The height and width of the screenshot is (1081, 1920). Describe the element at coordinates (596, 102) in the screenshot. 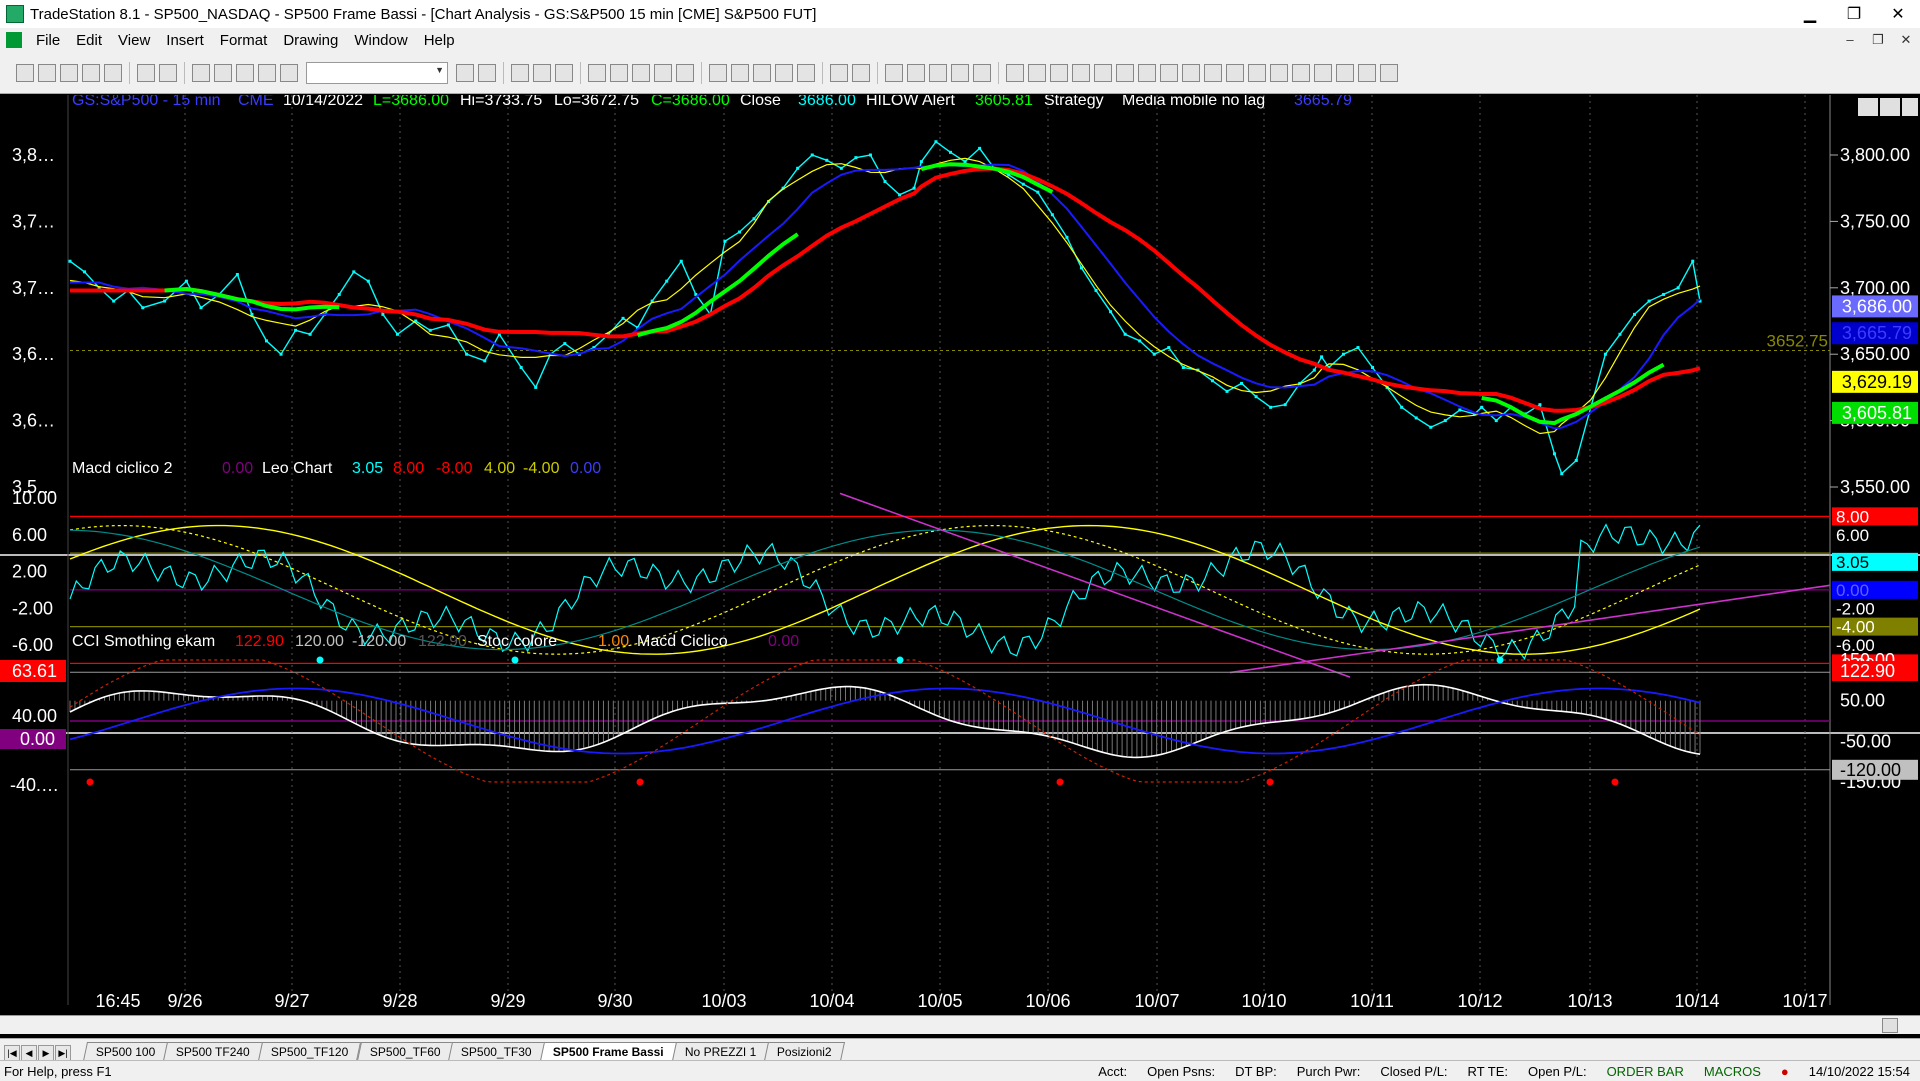

I see `chart-header-field: Lo=3672.75` at that location.